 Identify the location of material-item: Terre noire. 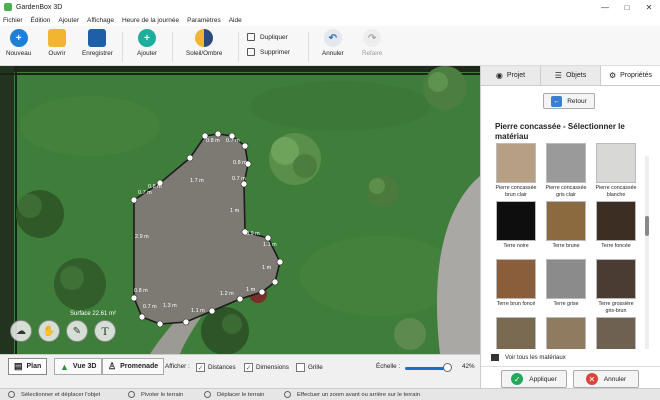
(516, 225).